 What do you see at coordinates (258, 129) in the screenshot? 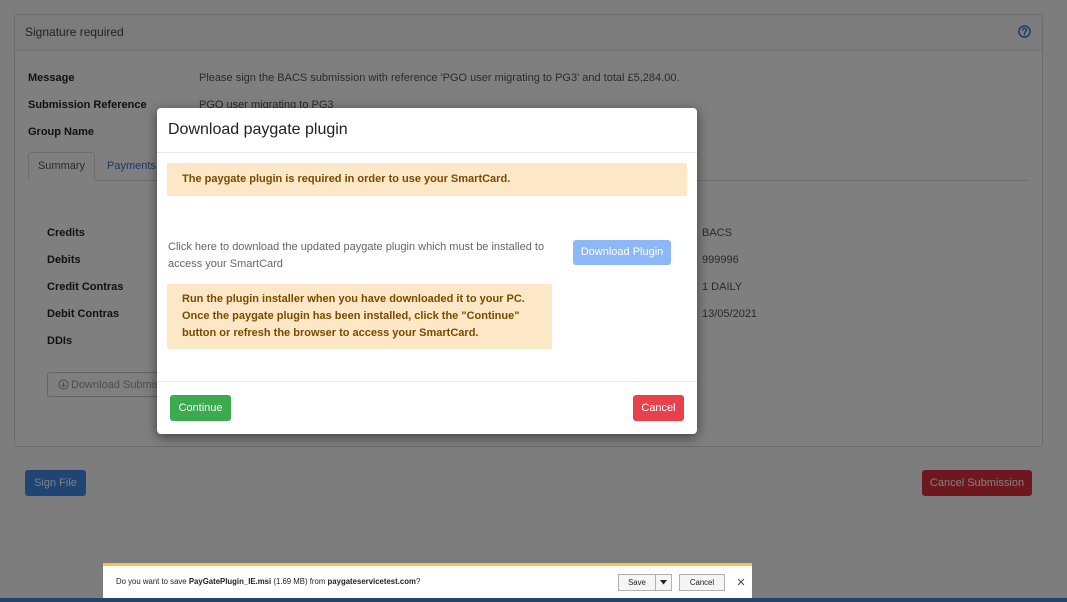
I see `modal-title: Download paygate plugin` at bounding box center [258, 129].